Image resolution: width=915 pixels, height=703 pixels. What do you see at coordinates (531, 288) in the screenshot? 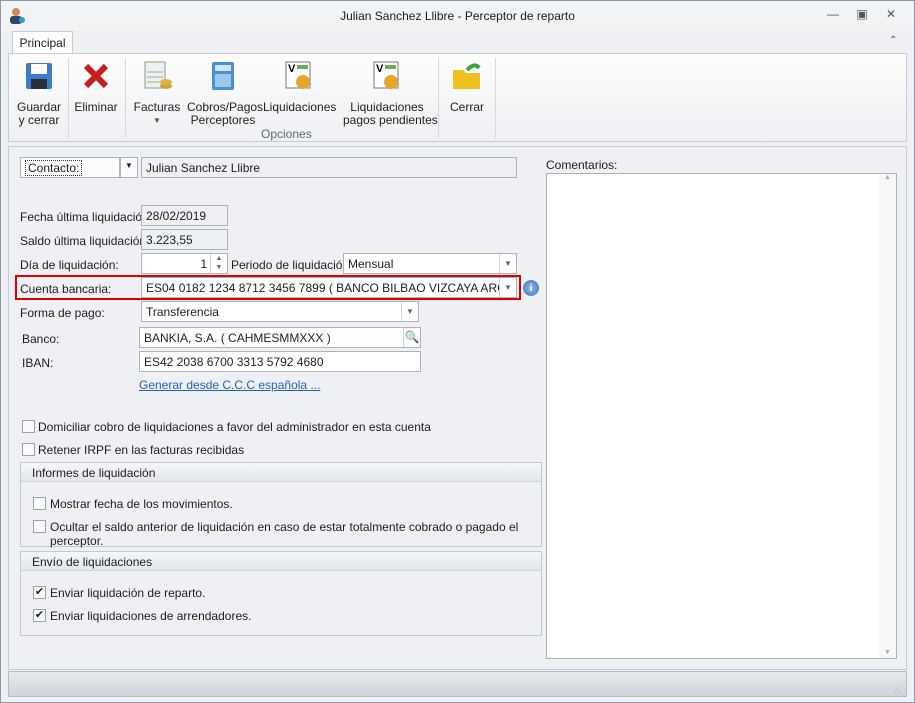
I see `info-icon: i` at bounding box center [531, 288].